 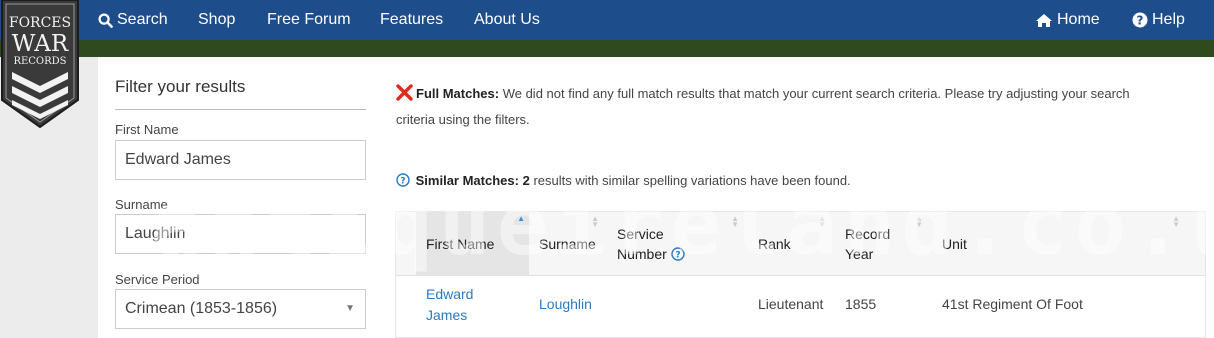 I want to click on nav-features-label: Features, so click(x=412, y=19).